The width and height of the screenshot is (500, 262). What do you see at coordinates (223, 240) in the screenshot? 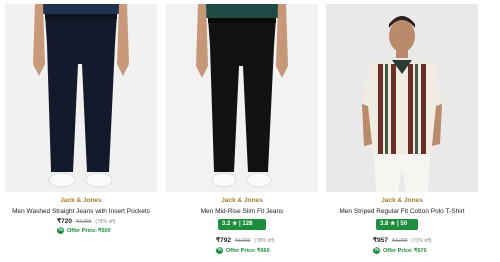
I see `selling-price: ₹792` at bounding box center [223, 240].